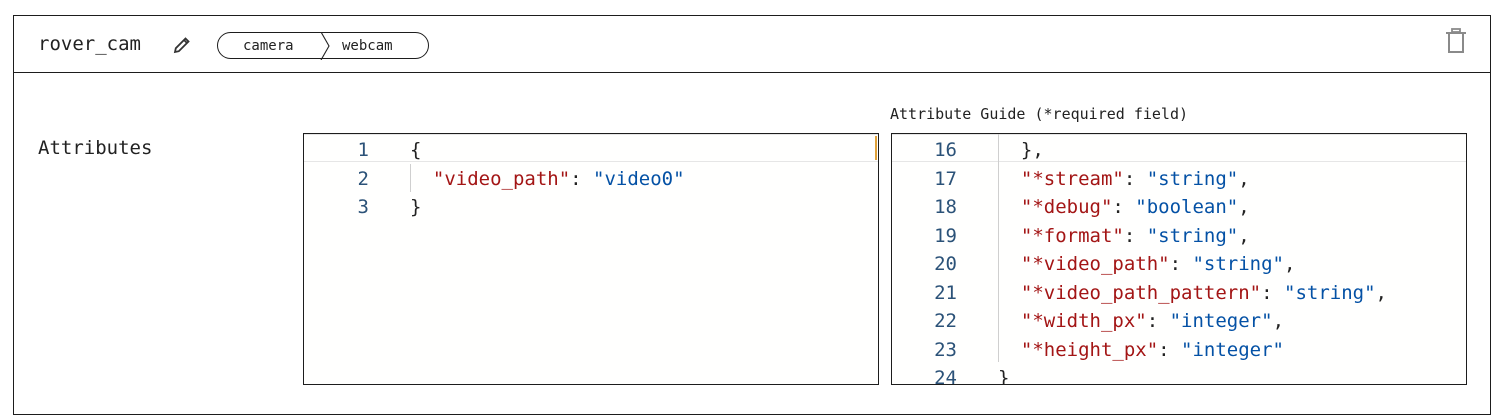 The image size is (1504, 415). I want to click on code-text: "*video_path": "string",, so click(1147, 264).